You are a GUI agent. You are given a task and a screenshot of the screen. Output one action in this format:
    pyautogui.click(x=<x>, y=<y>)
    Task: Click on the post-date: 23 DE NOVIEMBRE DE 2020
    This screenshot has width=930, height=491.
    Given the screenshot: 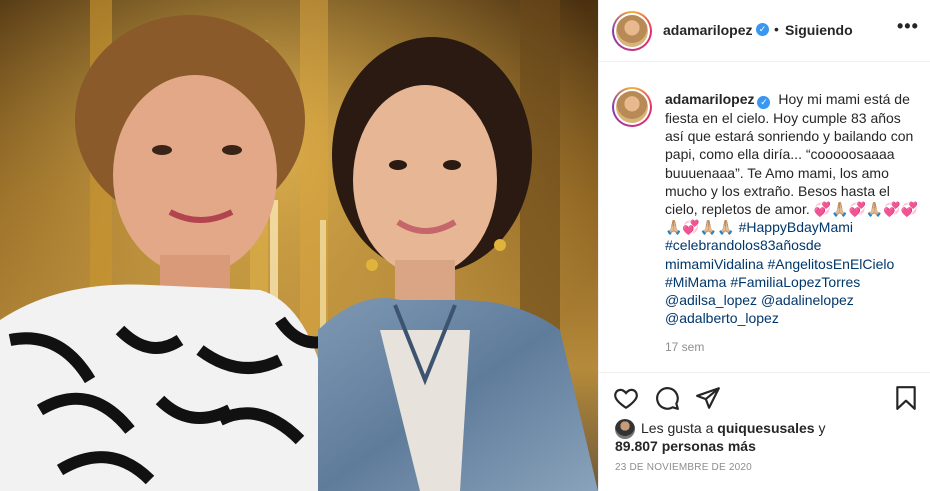 What is the action you would take?
    pyautogui.click(x=683, y=467)
    